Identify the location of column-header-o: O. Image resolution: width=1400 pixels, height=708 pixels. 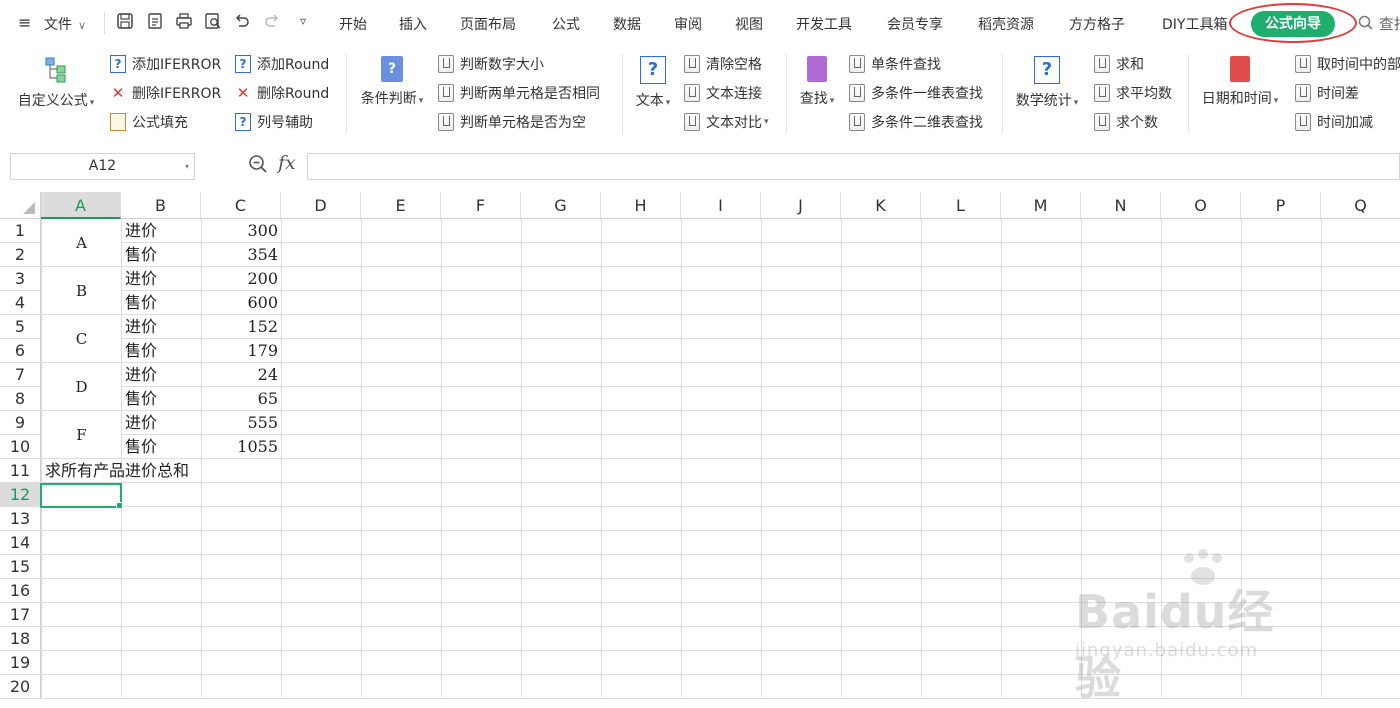
(1201, 205).